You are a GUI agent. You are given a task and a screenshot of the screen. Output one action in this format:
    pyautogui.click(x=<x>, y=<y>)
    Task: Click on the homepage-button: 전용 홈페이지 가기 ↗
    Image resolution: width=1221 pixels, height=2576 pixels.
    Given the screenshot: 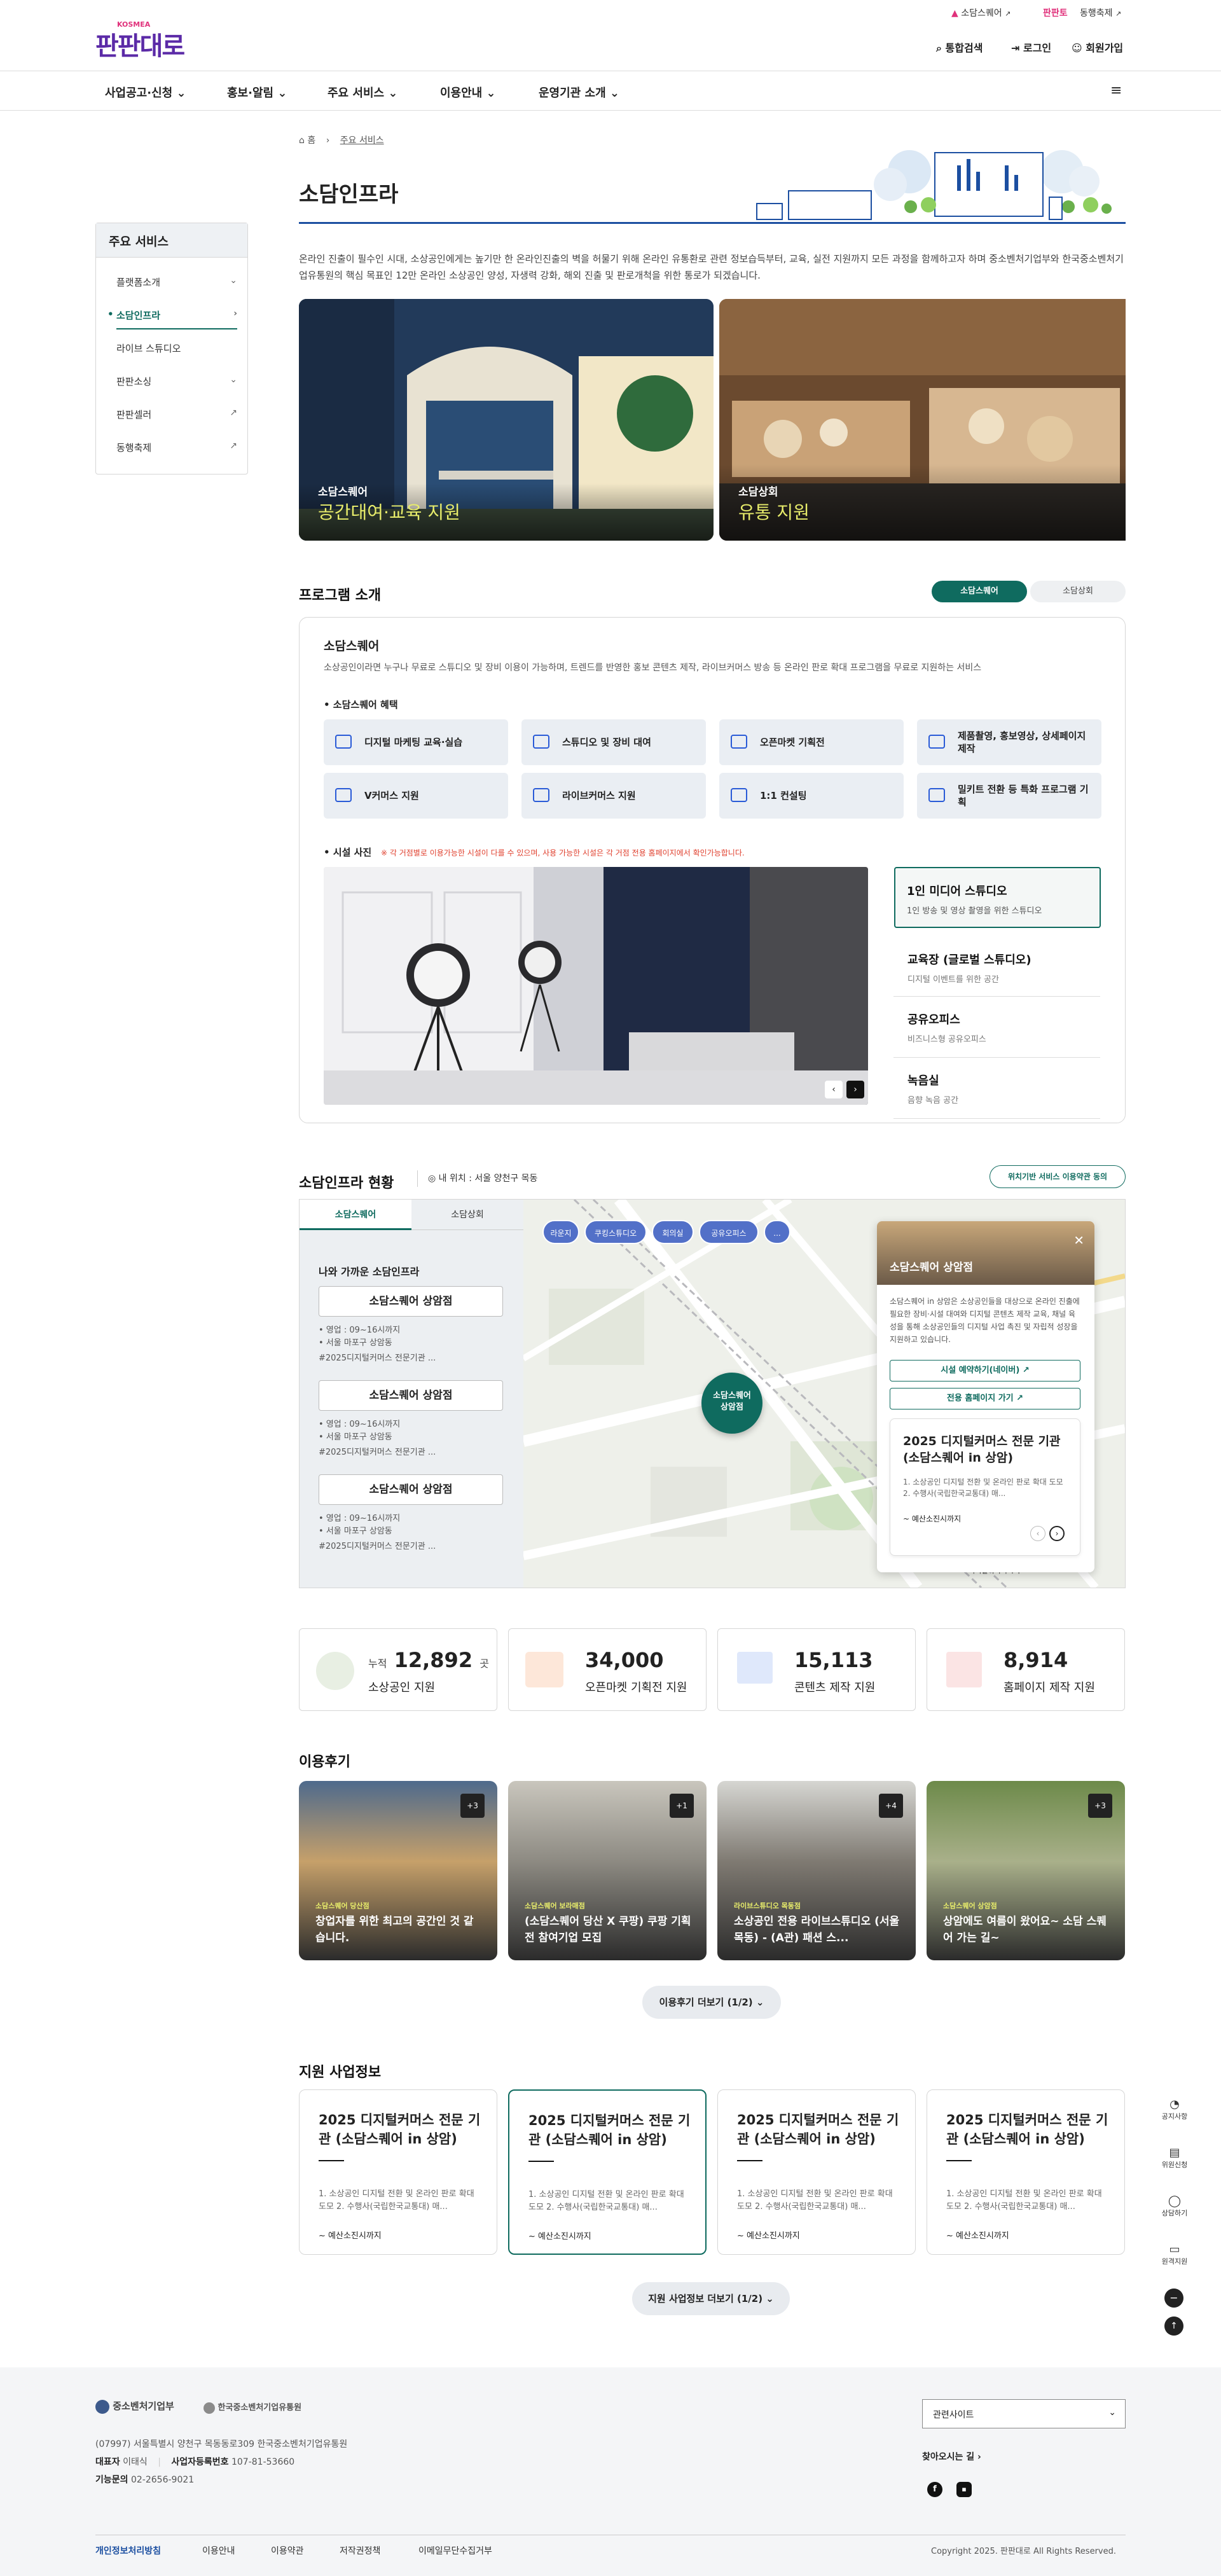 What is the action you would take?
    pyautogui.click(x=985, y=1398)
    